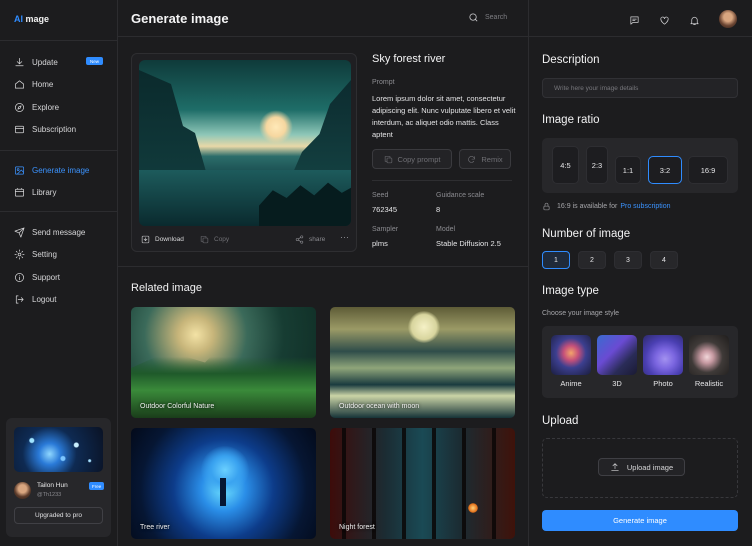  I want to click on remix-label: Remix, so click(492, 159).